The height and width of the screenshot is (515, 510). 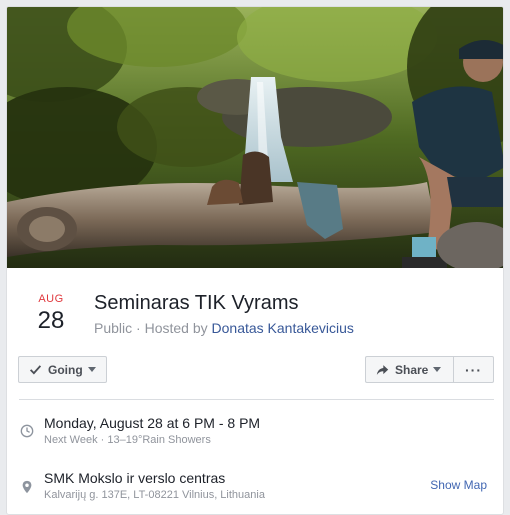 What do you see at coordinates (127, 440) in the screenshot?
I see `event-time-weather: Next Week · 13–19°Rain Showers` at bounding box center [127, 440].